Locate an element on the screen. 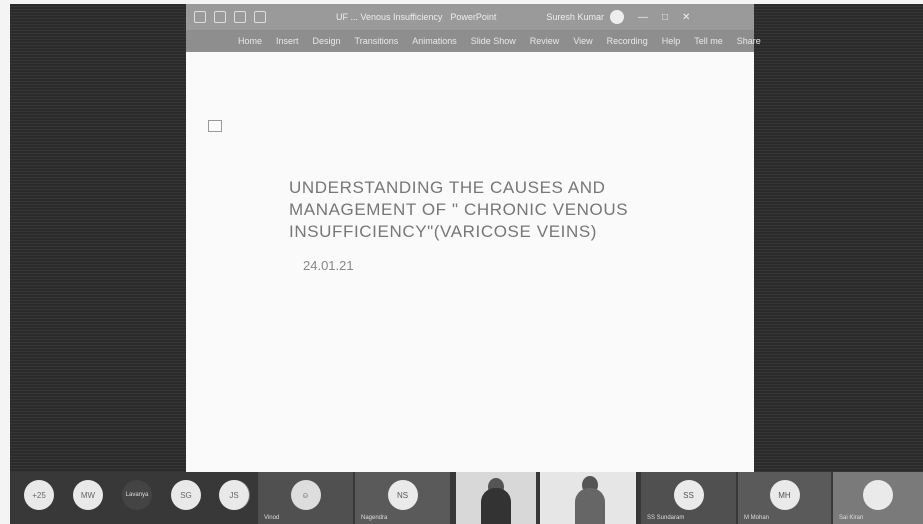 The image size is (923, 524). participant-avatar is located at coordinates (878, 495).